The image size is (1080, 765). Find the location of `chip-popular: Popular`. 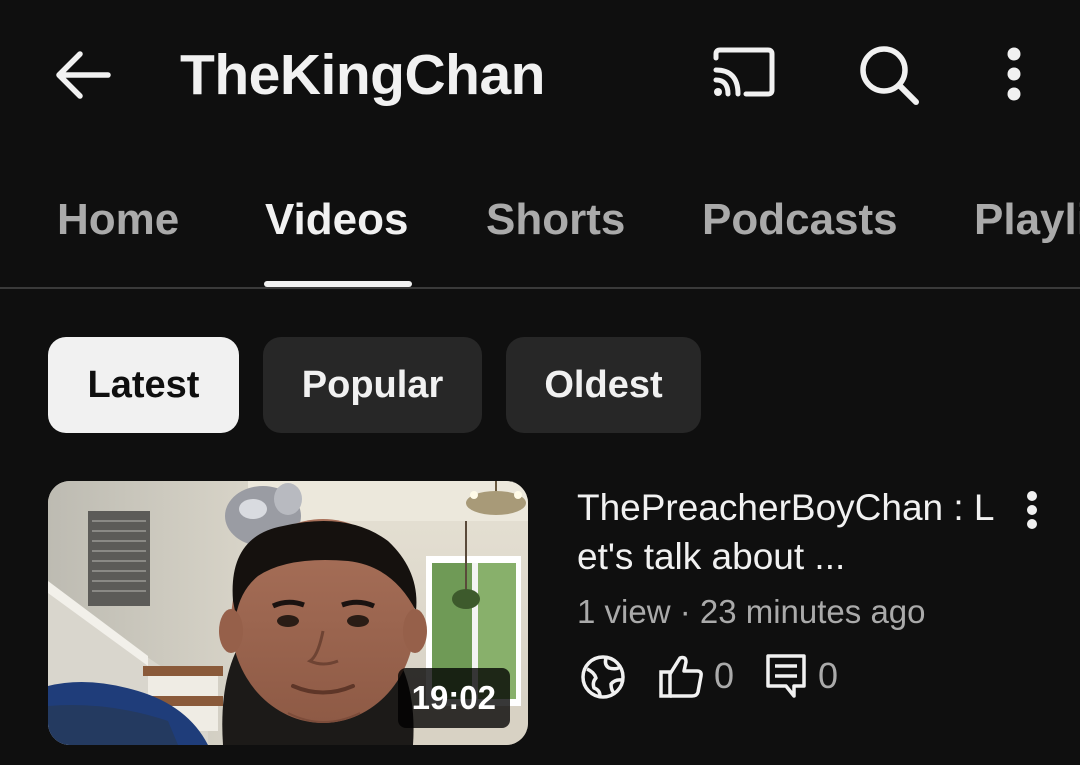

chip-popular: Popular is located at coordinates (372, 385).